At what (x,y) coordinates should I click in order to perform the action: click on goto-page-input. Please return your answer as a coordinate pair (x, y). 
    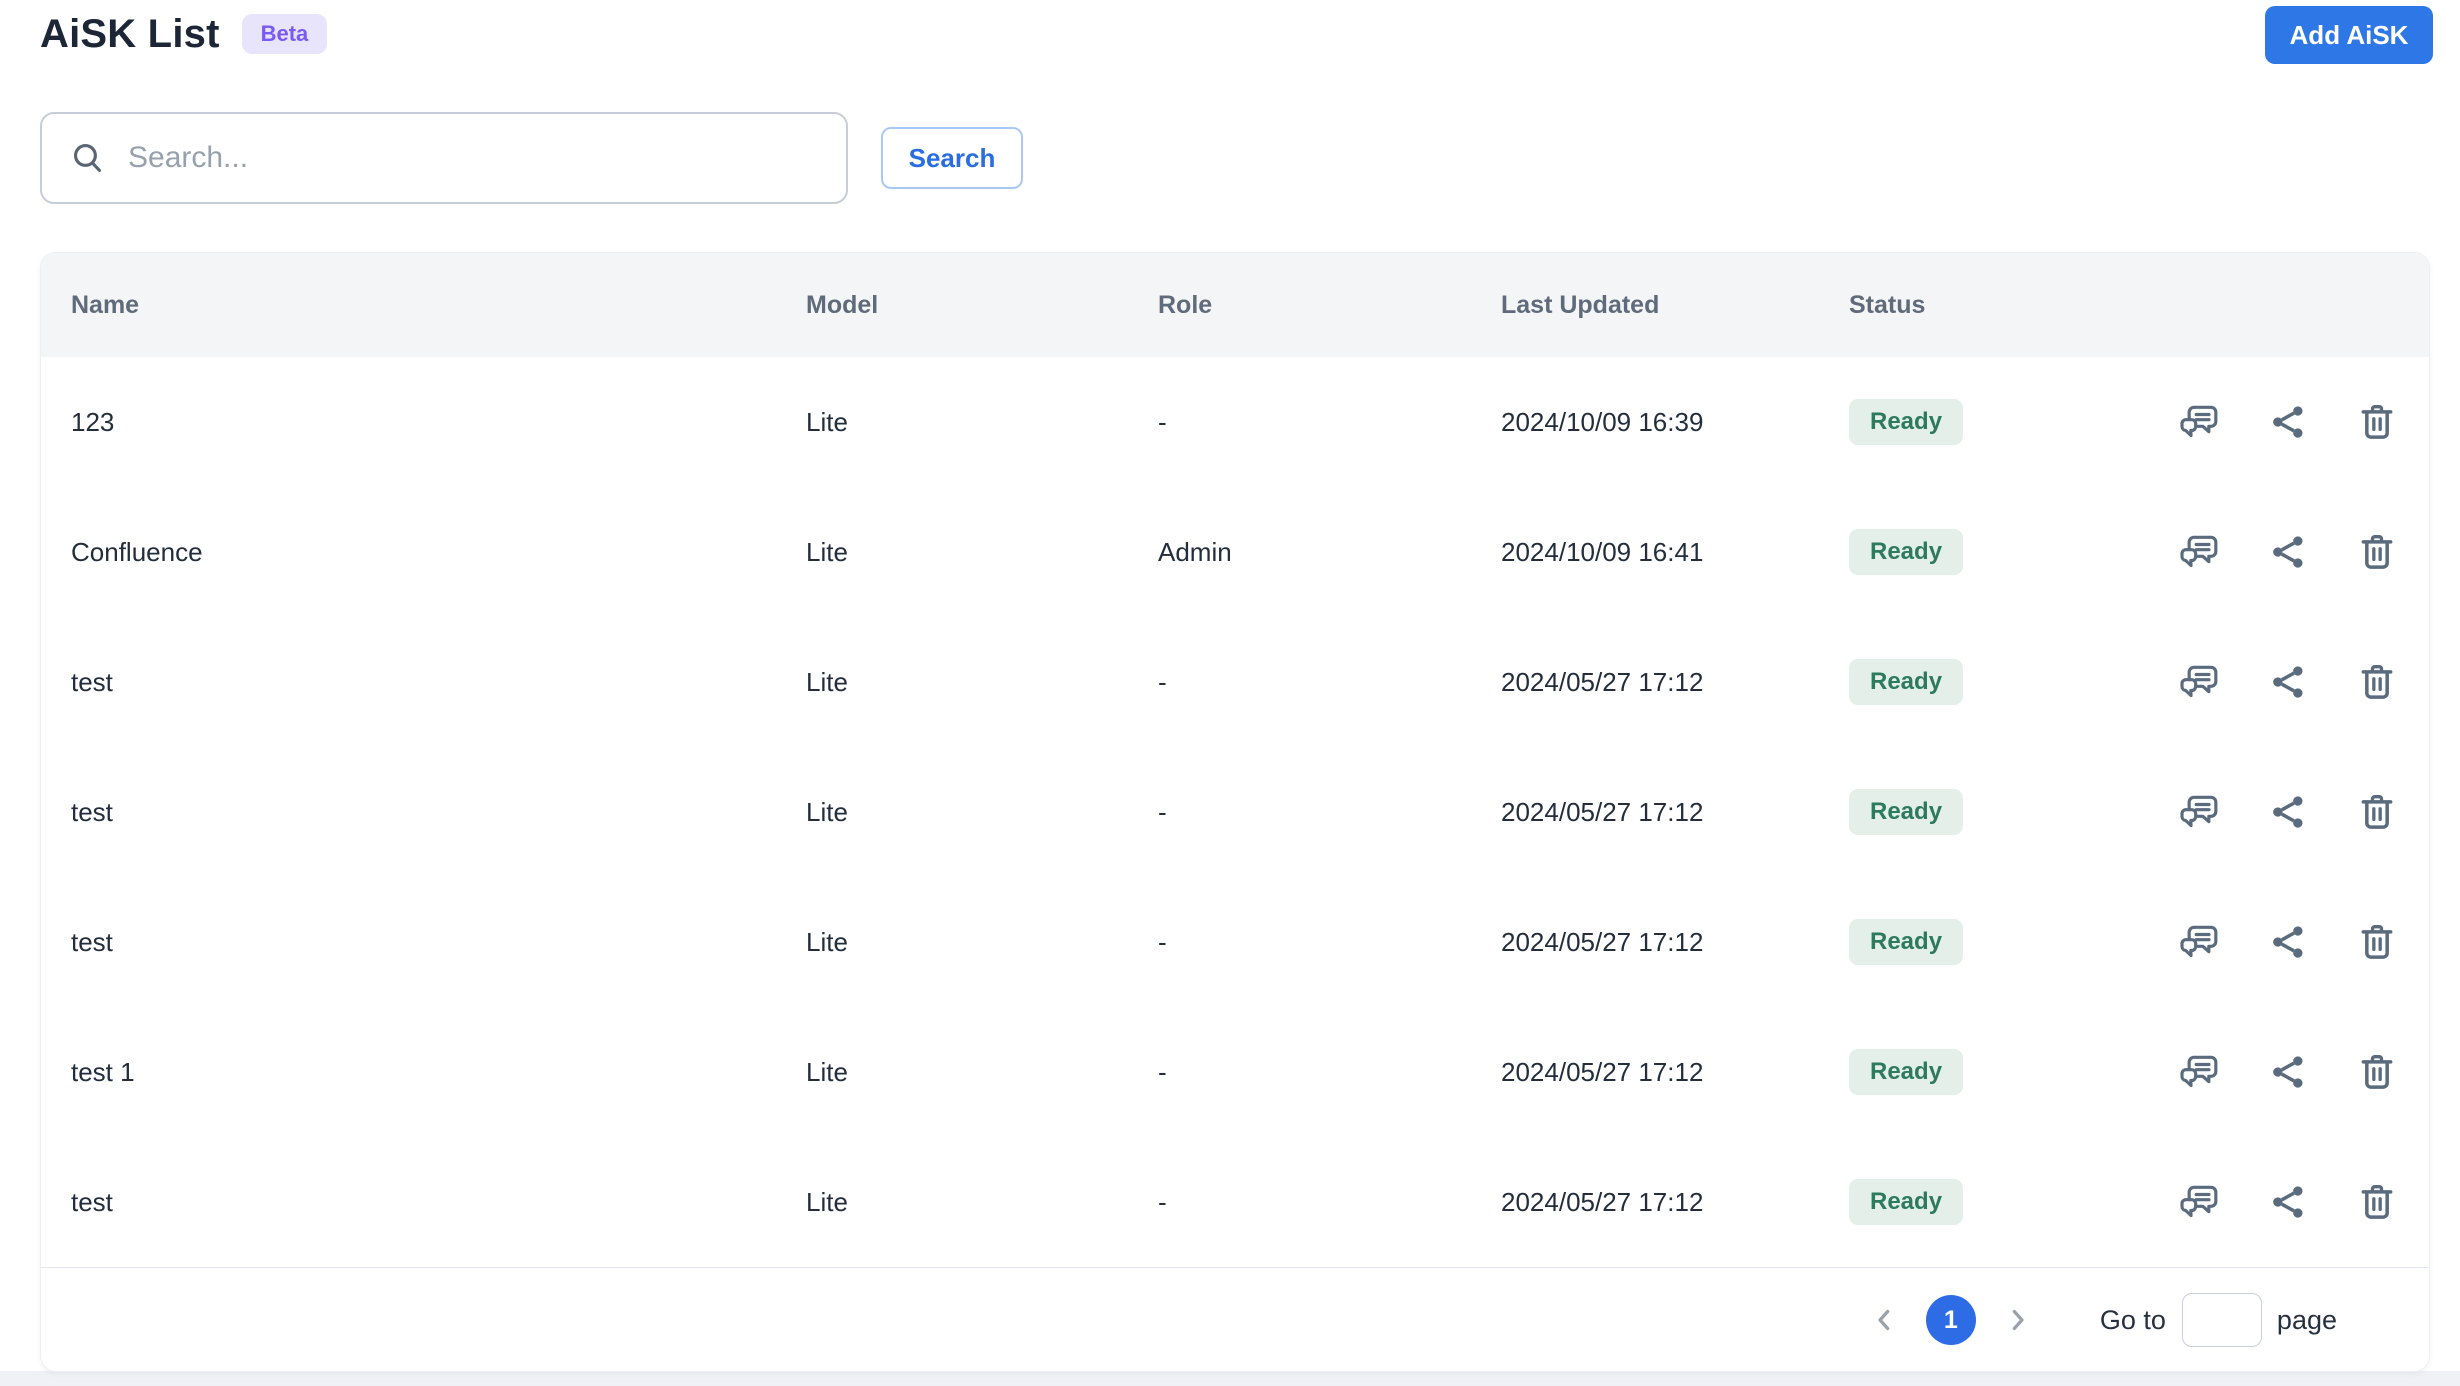
    Looking at the image, I should click on (2221, 1320).